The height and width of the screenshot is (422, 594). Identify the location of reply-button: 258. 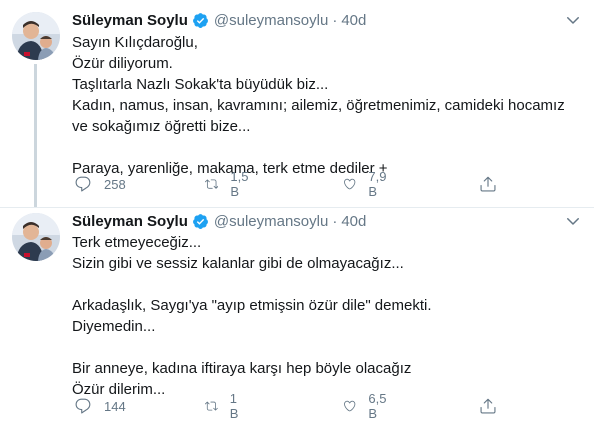
(100, 184).